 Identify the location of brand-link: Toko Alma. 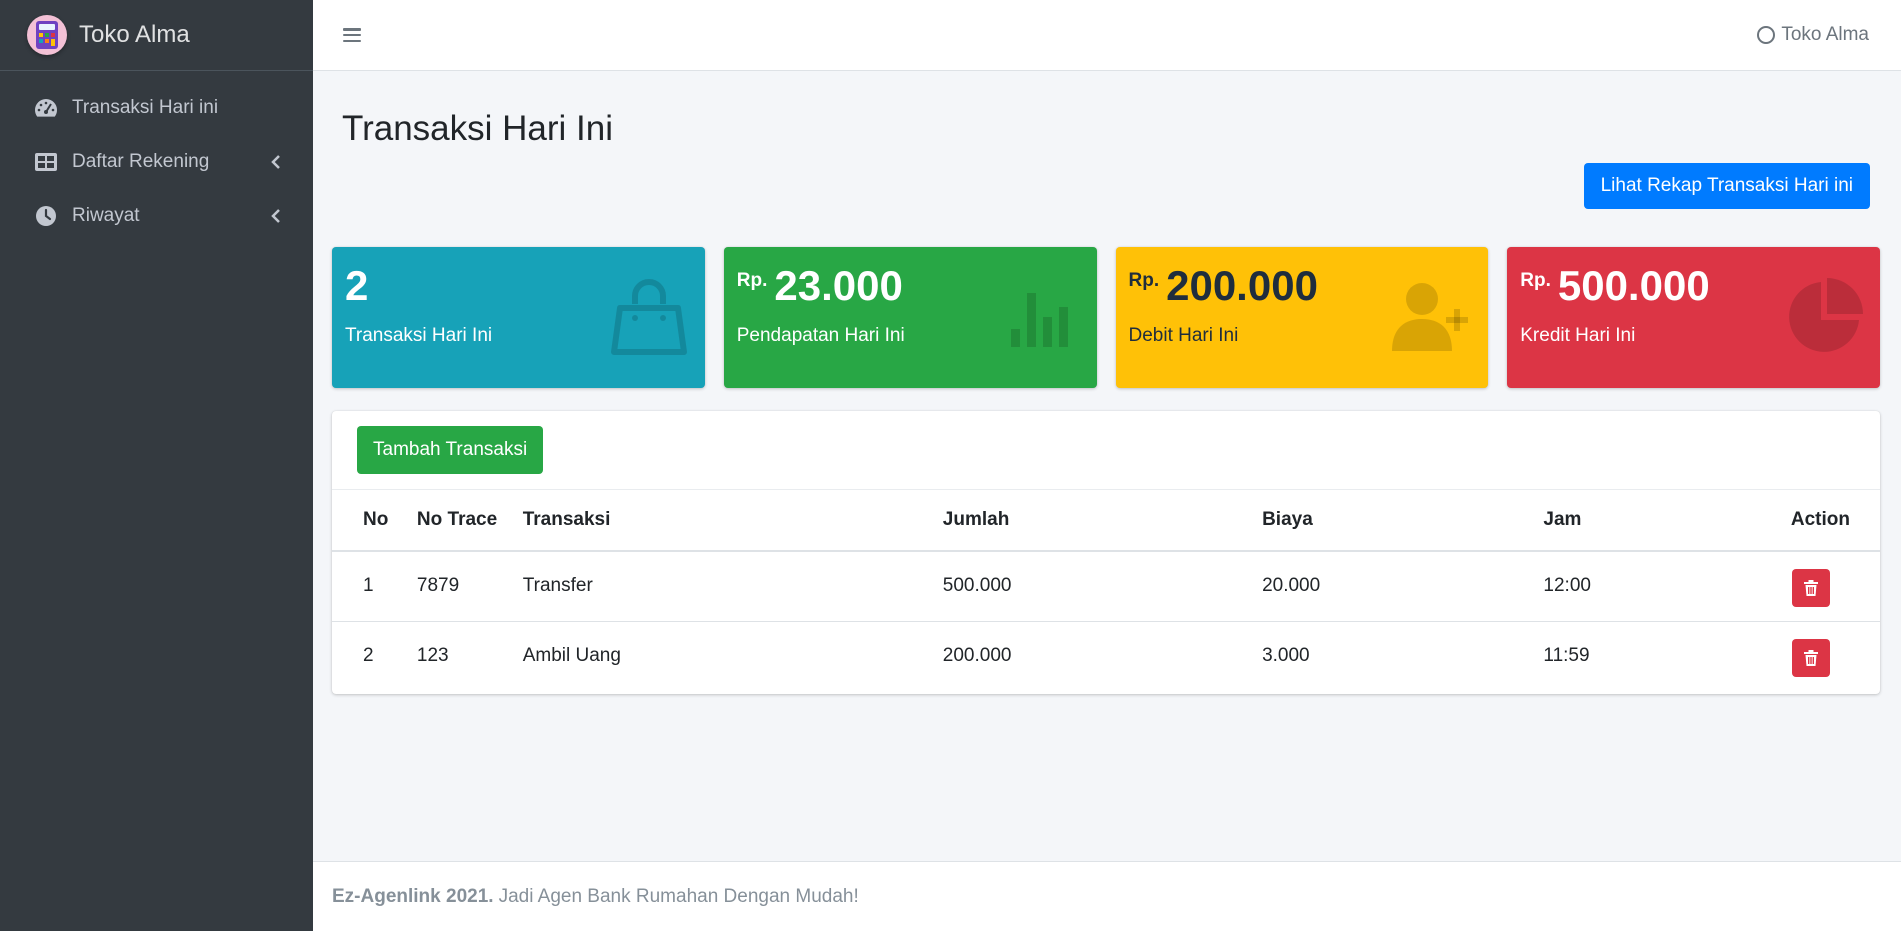
(156, 35).